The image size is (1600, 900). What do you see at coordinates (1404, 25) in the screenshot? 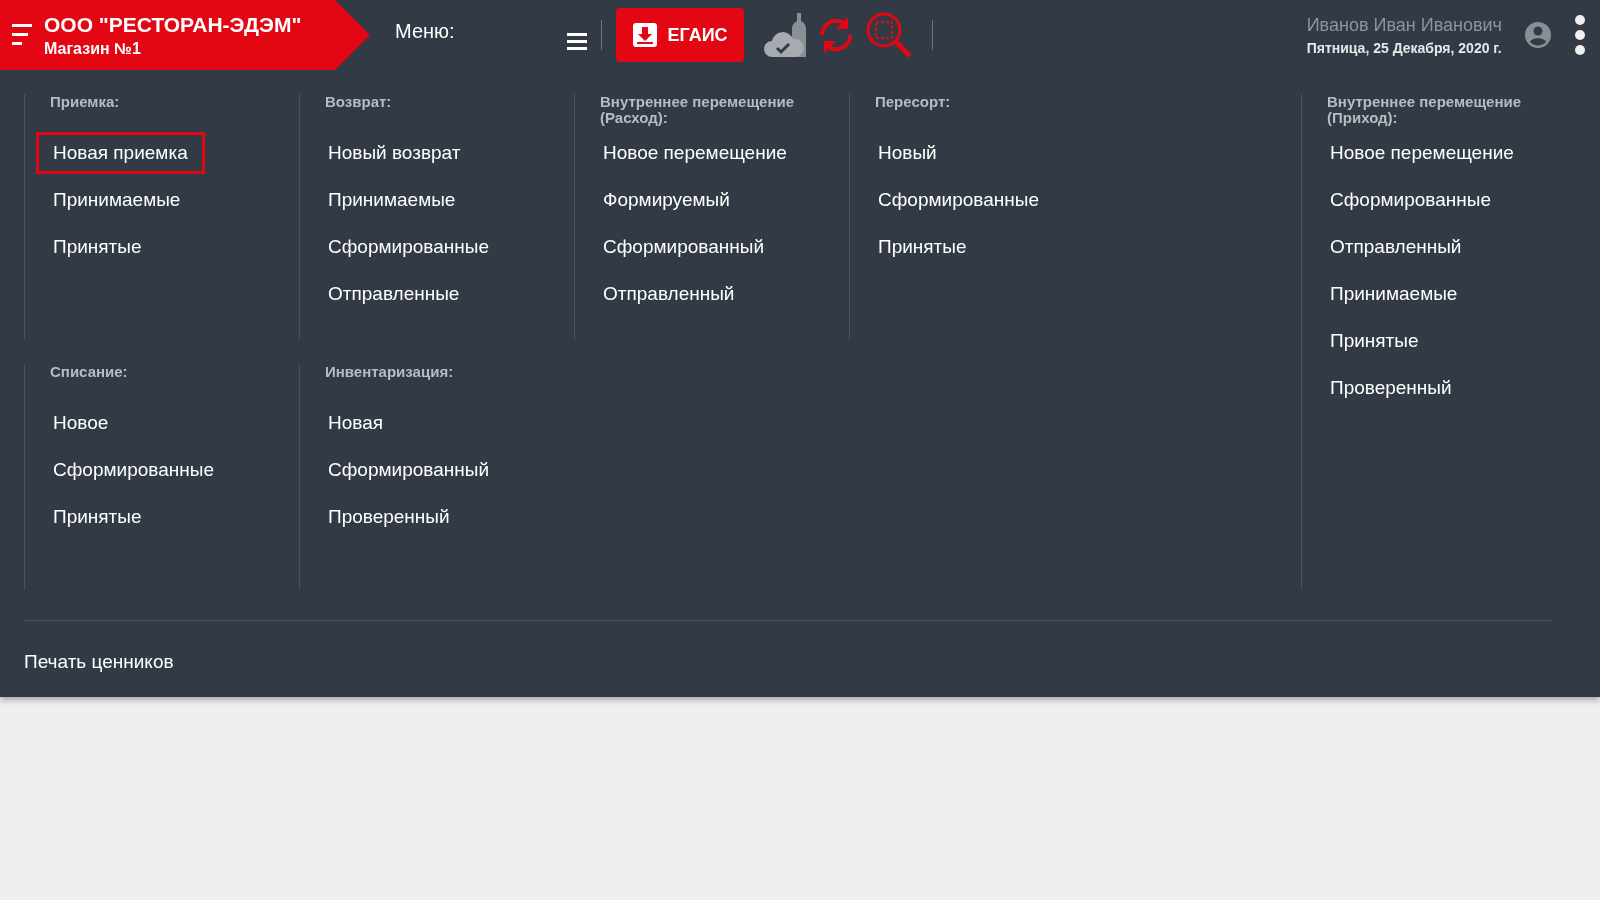
I see `user-name: Иванов Иван Иванович` at bounding box center [1404, 25].